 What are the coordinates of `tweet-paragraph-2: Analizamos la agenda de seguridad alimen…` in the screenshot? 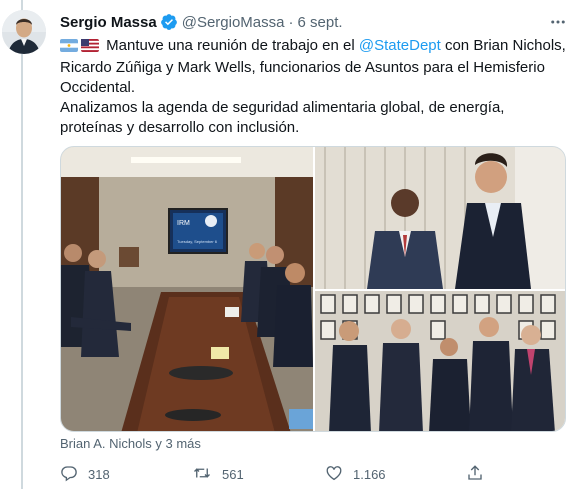 It's located at (282, 117).